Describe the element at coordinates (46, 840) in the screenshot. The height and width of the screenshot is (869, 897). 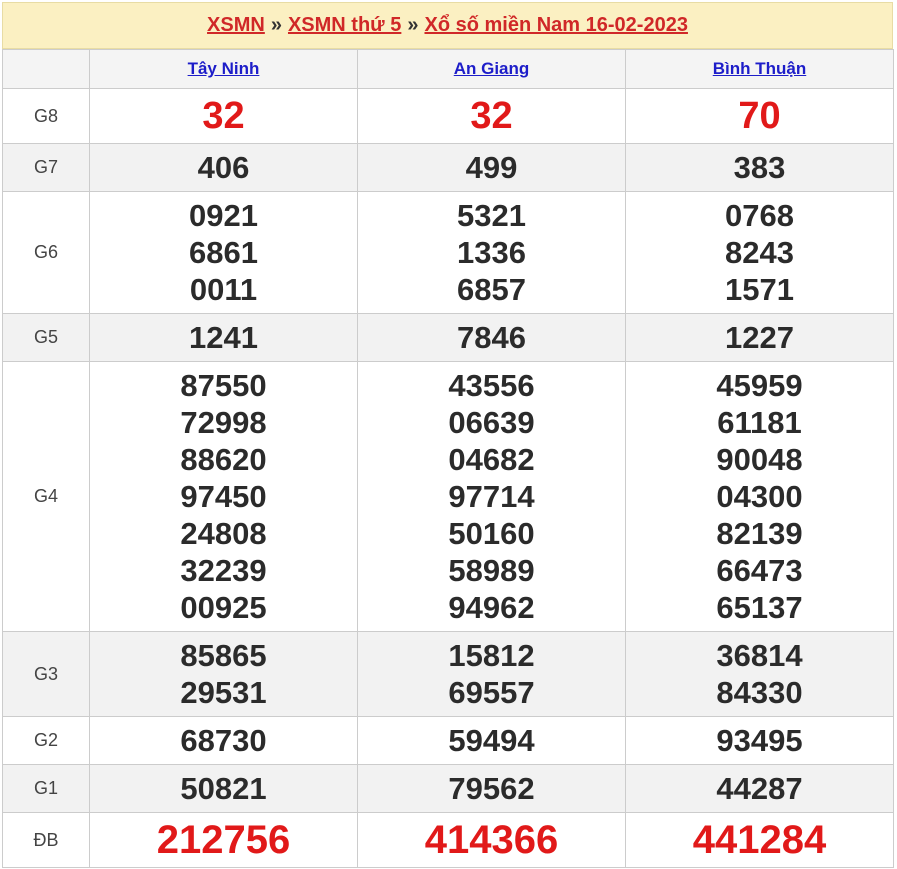
I see `prize-label: ĐB` at that location.